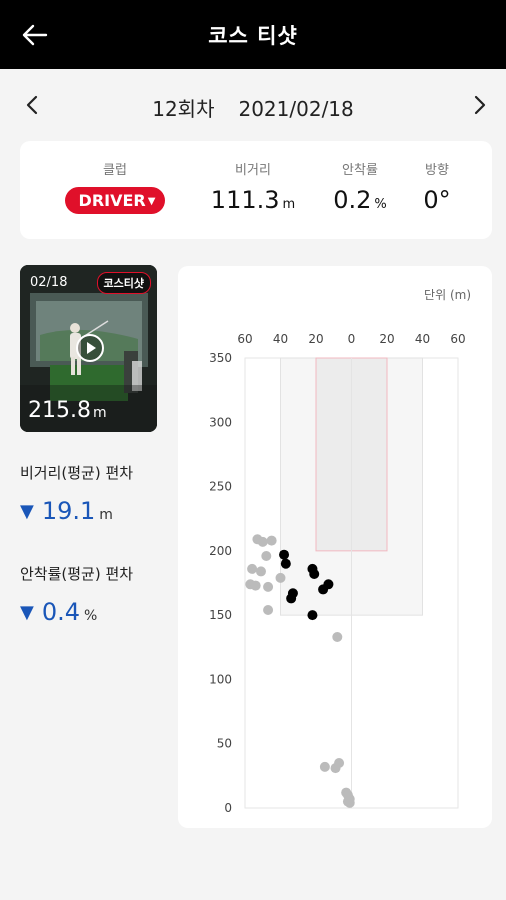 The image size is (506, 900). What do you see at coordinates (296, 109) in the screenshot?
I see `session-date: 2021/02/18` at bounding box center [296, 109].